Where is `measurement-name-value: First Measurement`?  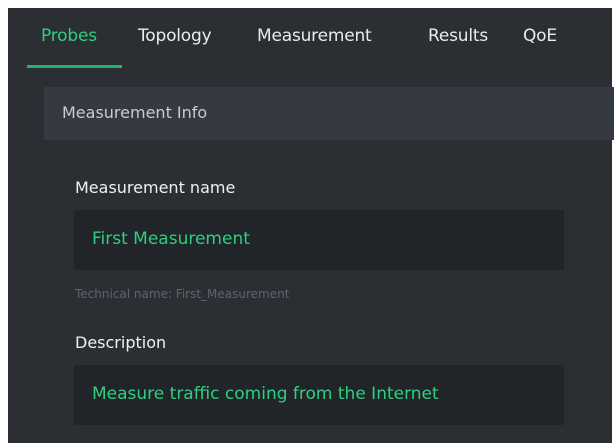
measurement-name-value: First Measurement is located at coordinates (171, 239).